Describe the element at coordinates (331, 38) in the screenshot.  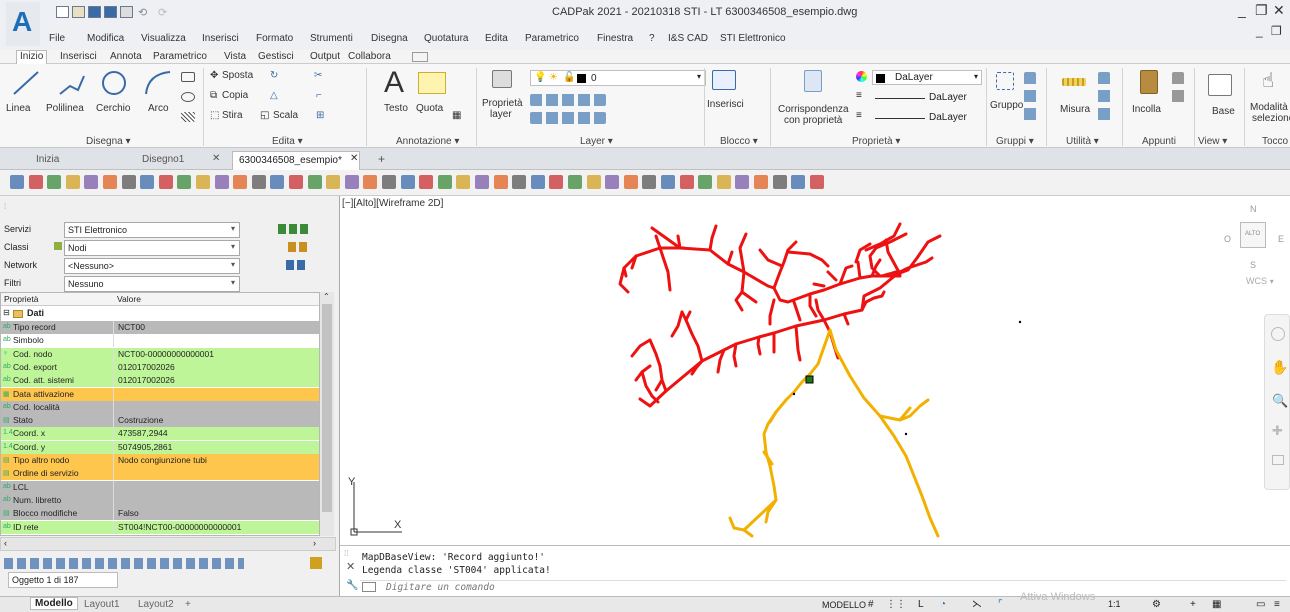
I see `menu-strumenti: Strumenti` at that location.